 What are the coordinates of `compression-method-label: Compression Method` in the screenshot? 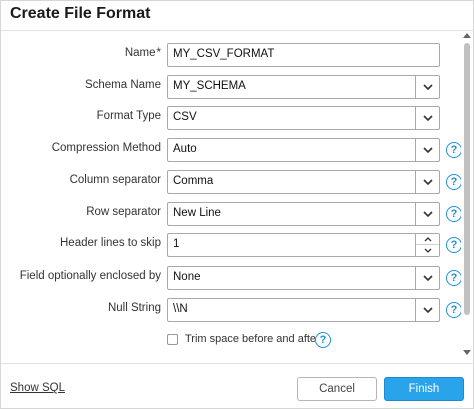 It's located at (106, 148).